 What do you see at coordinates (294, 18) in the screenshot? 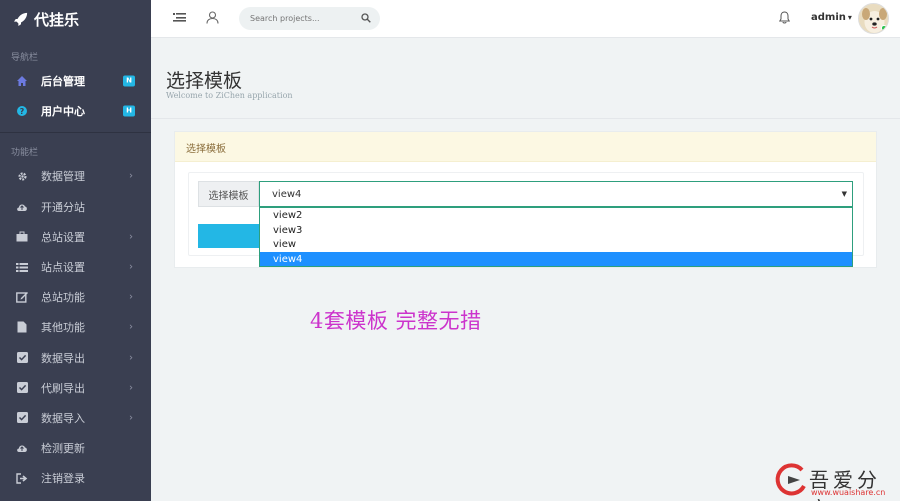
I see `search-input` at bounding box center [294, 18].